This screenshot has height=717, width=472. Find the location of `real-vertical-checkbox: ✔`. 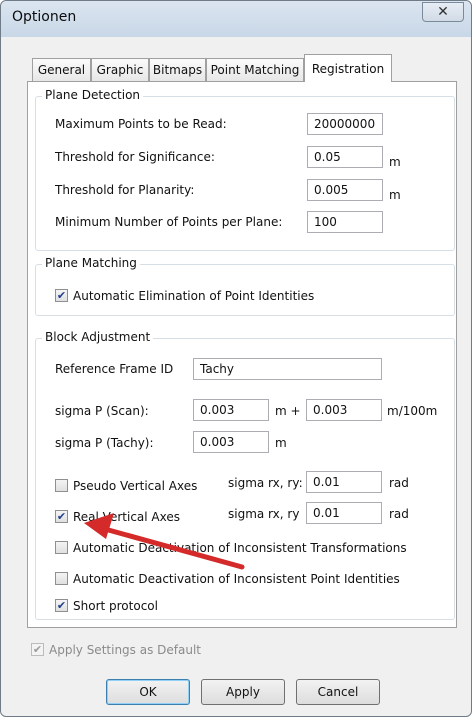

real-vertical-checkbox: ✔ is located at coordinates (61, 516).